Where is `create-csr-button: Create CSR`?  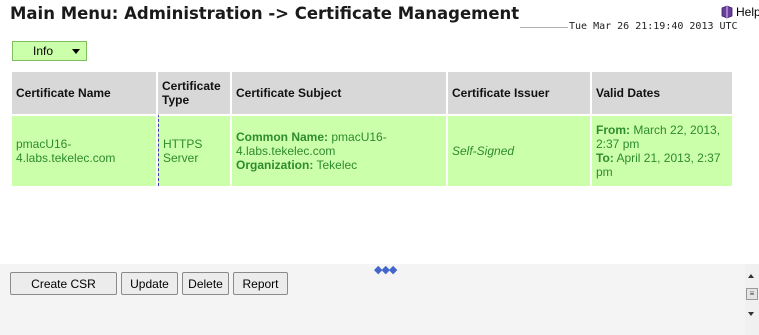
create-csr-button: Create CSR is located at coordinates (63, 283).